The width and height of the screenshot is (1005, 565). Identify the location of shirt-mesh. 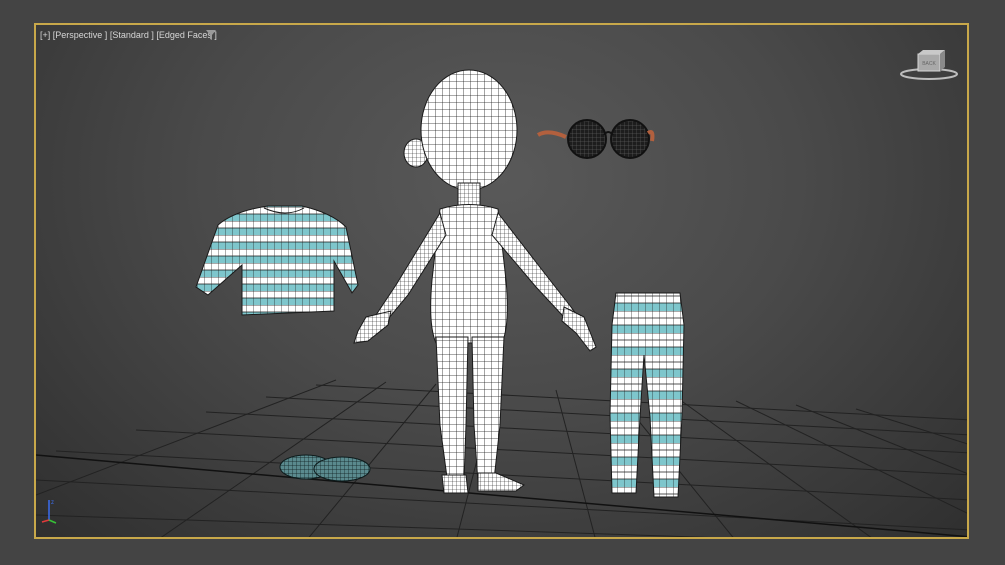
(277, 260).